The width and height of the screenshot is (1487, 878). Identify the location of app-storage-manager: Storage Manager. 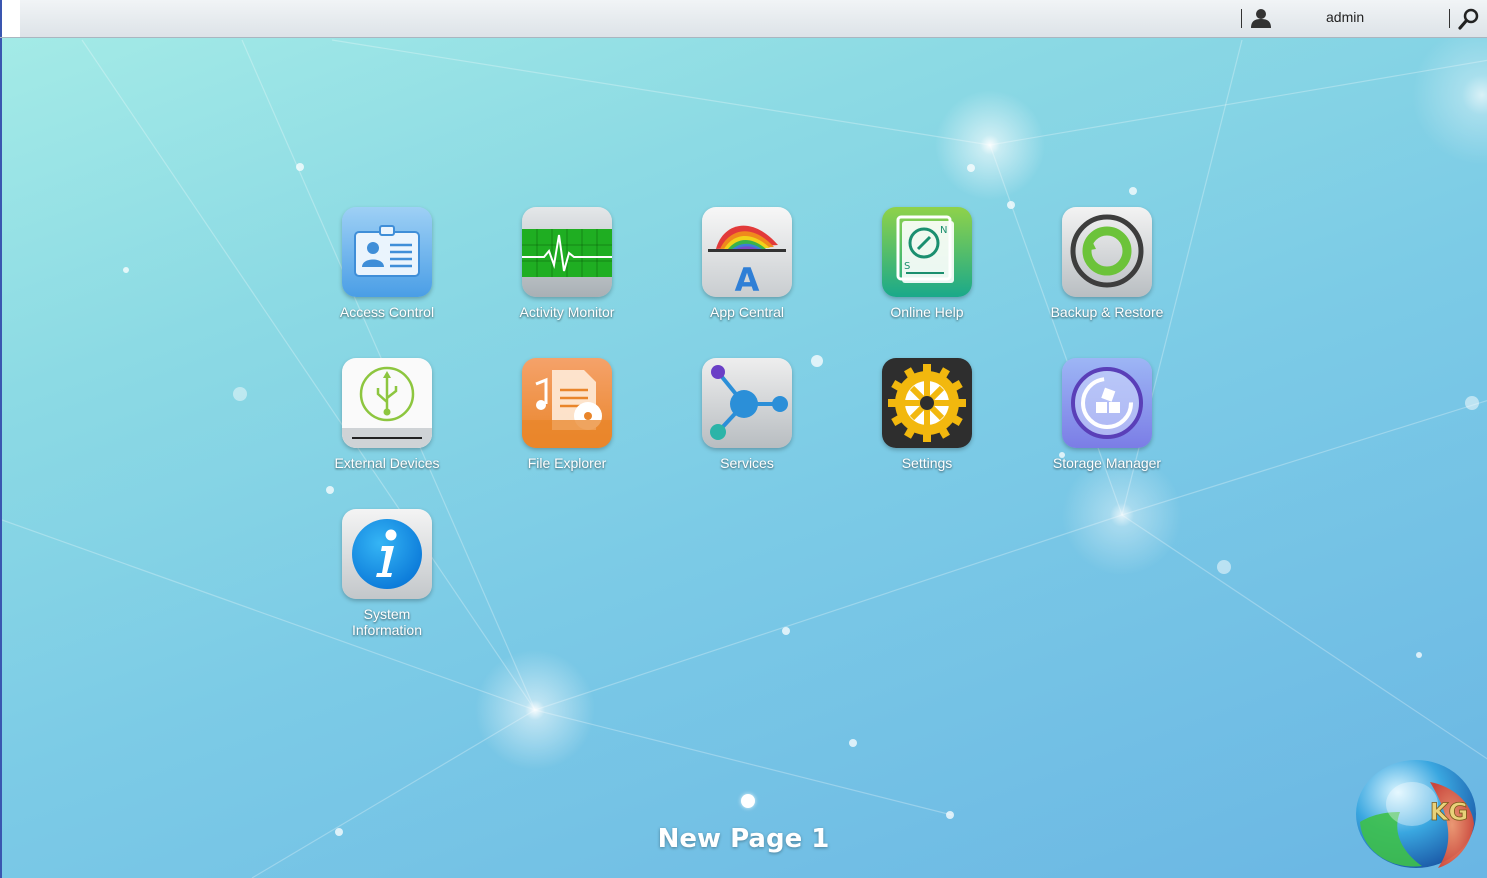
(1107, 414).